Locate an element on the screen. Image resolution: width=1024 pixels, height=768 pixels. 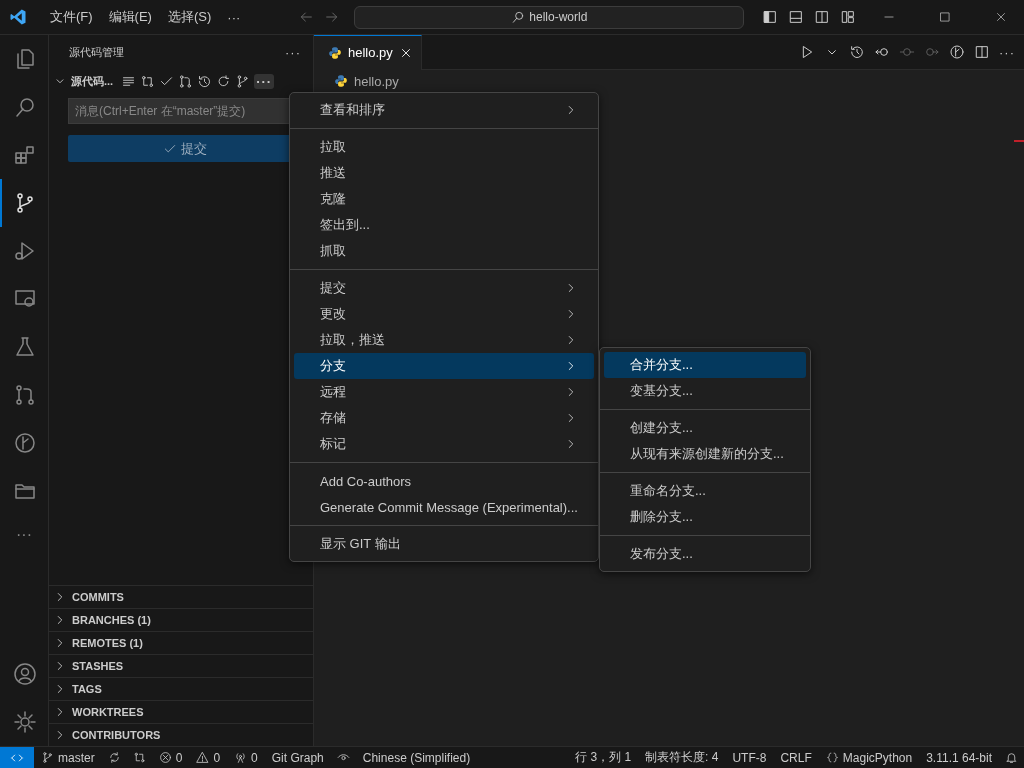
menu-item: 分支 is located at coordinates (444, 366).